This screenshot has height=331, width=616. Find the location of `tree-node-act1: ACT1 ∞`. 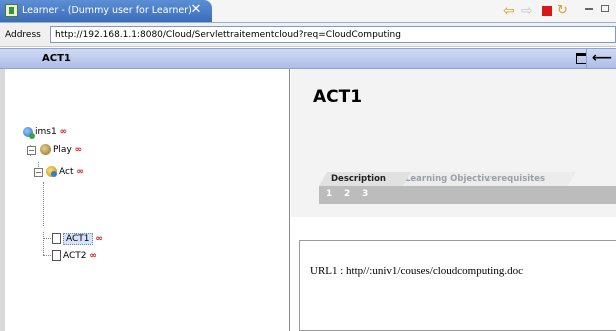

tree-node-act1: ACT1 ∞ is located at coordinates (77, 239).